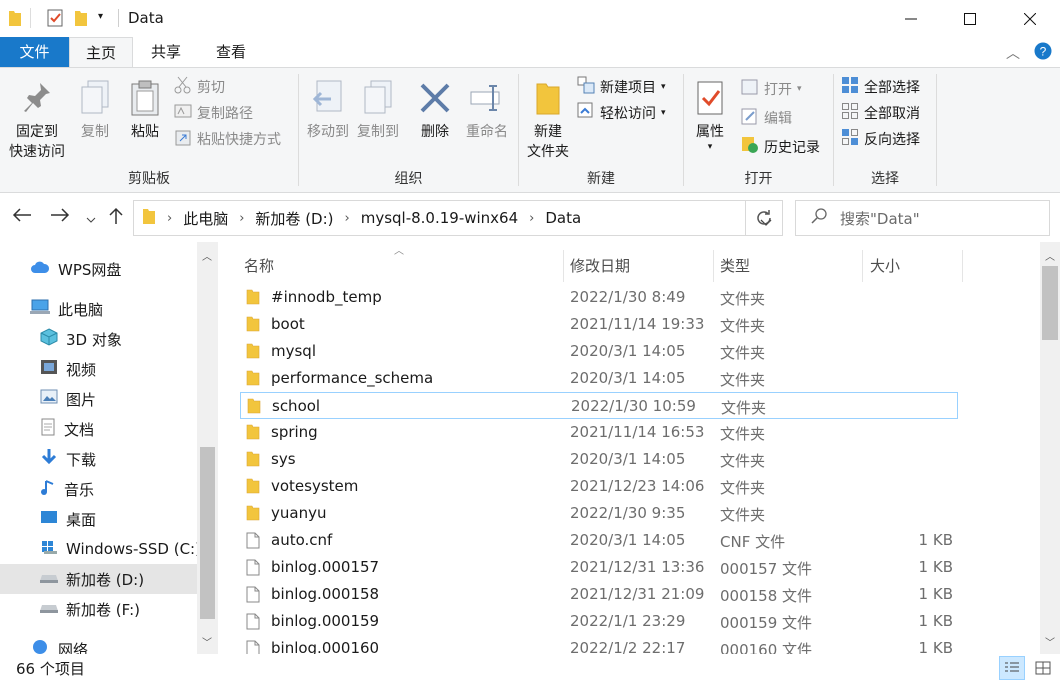 The height and width of the screenshot is (682, 1060). Describe the element at coordinates (599, 513) in the screenshot. I see `table-row: yuanyu 2022/1/30 9:35 文件夹` at that location.